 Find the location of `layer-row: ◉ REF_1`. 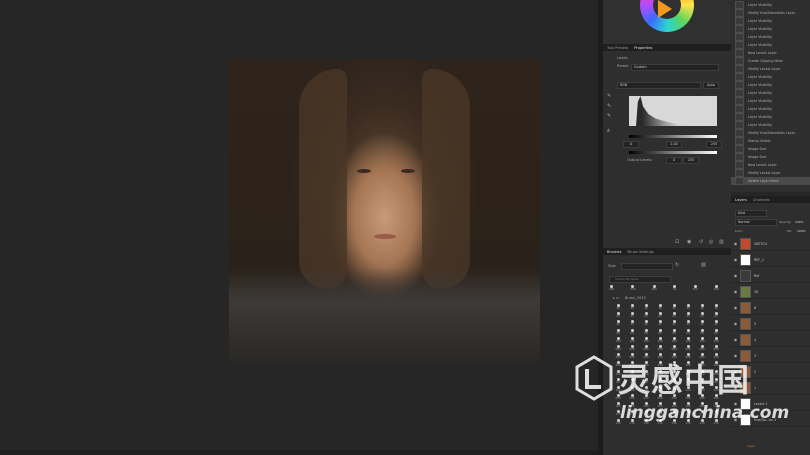

layer-row: ◉ REF_1 is located at coordinates (770, 260).